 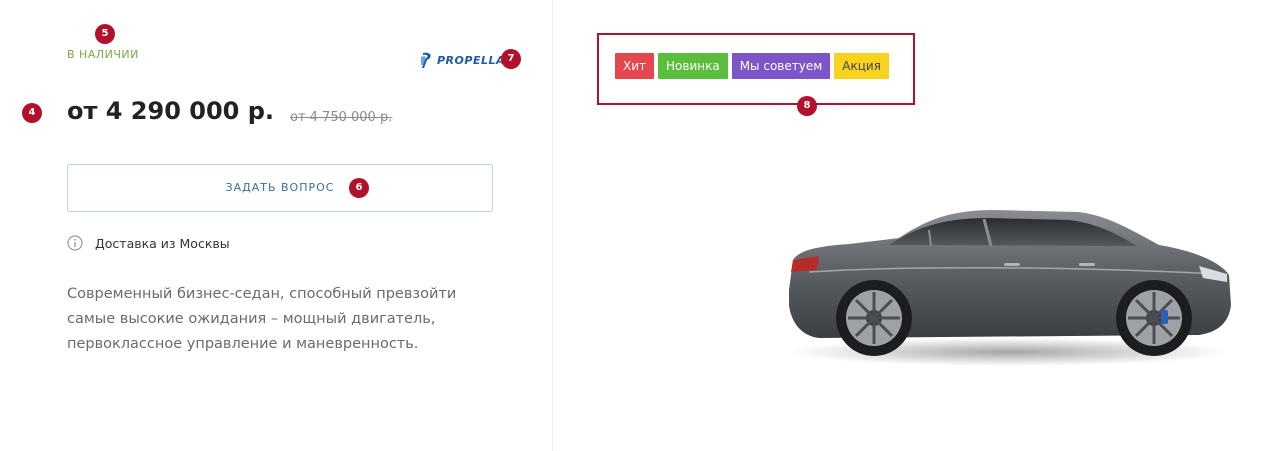 I want to click on annotation-marker-6: 6, so click(x=359, y=188).